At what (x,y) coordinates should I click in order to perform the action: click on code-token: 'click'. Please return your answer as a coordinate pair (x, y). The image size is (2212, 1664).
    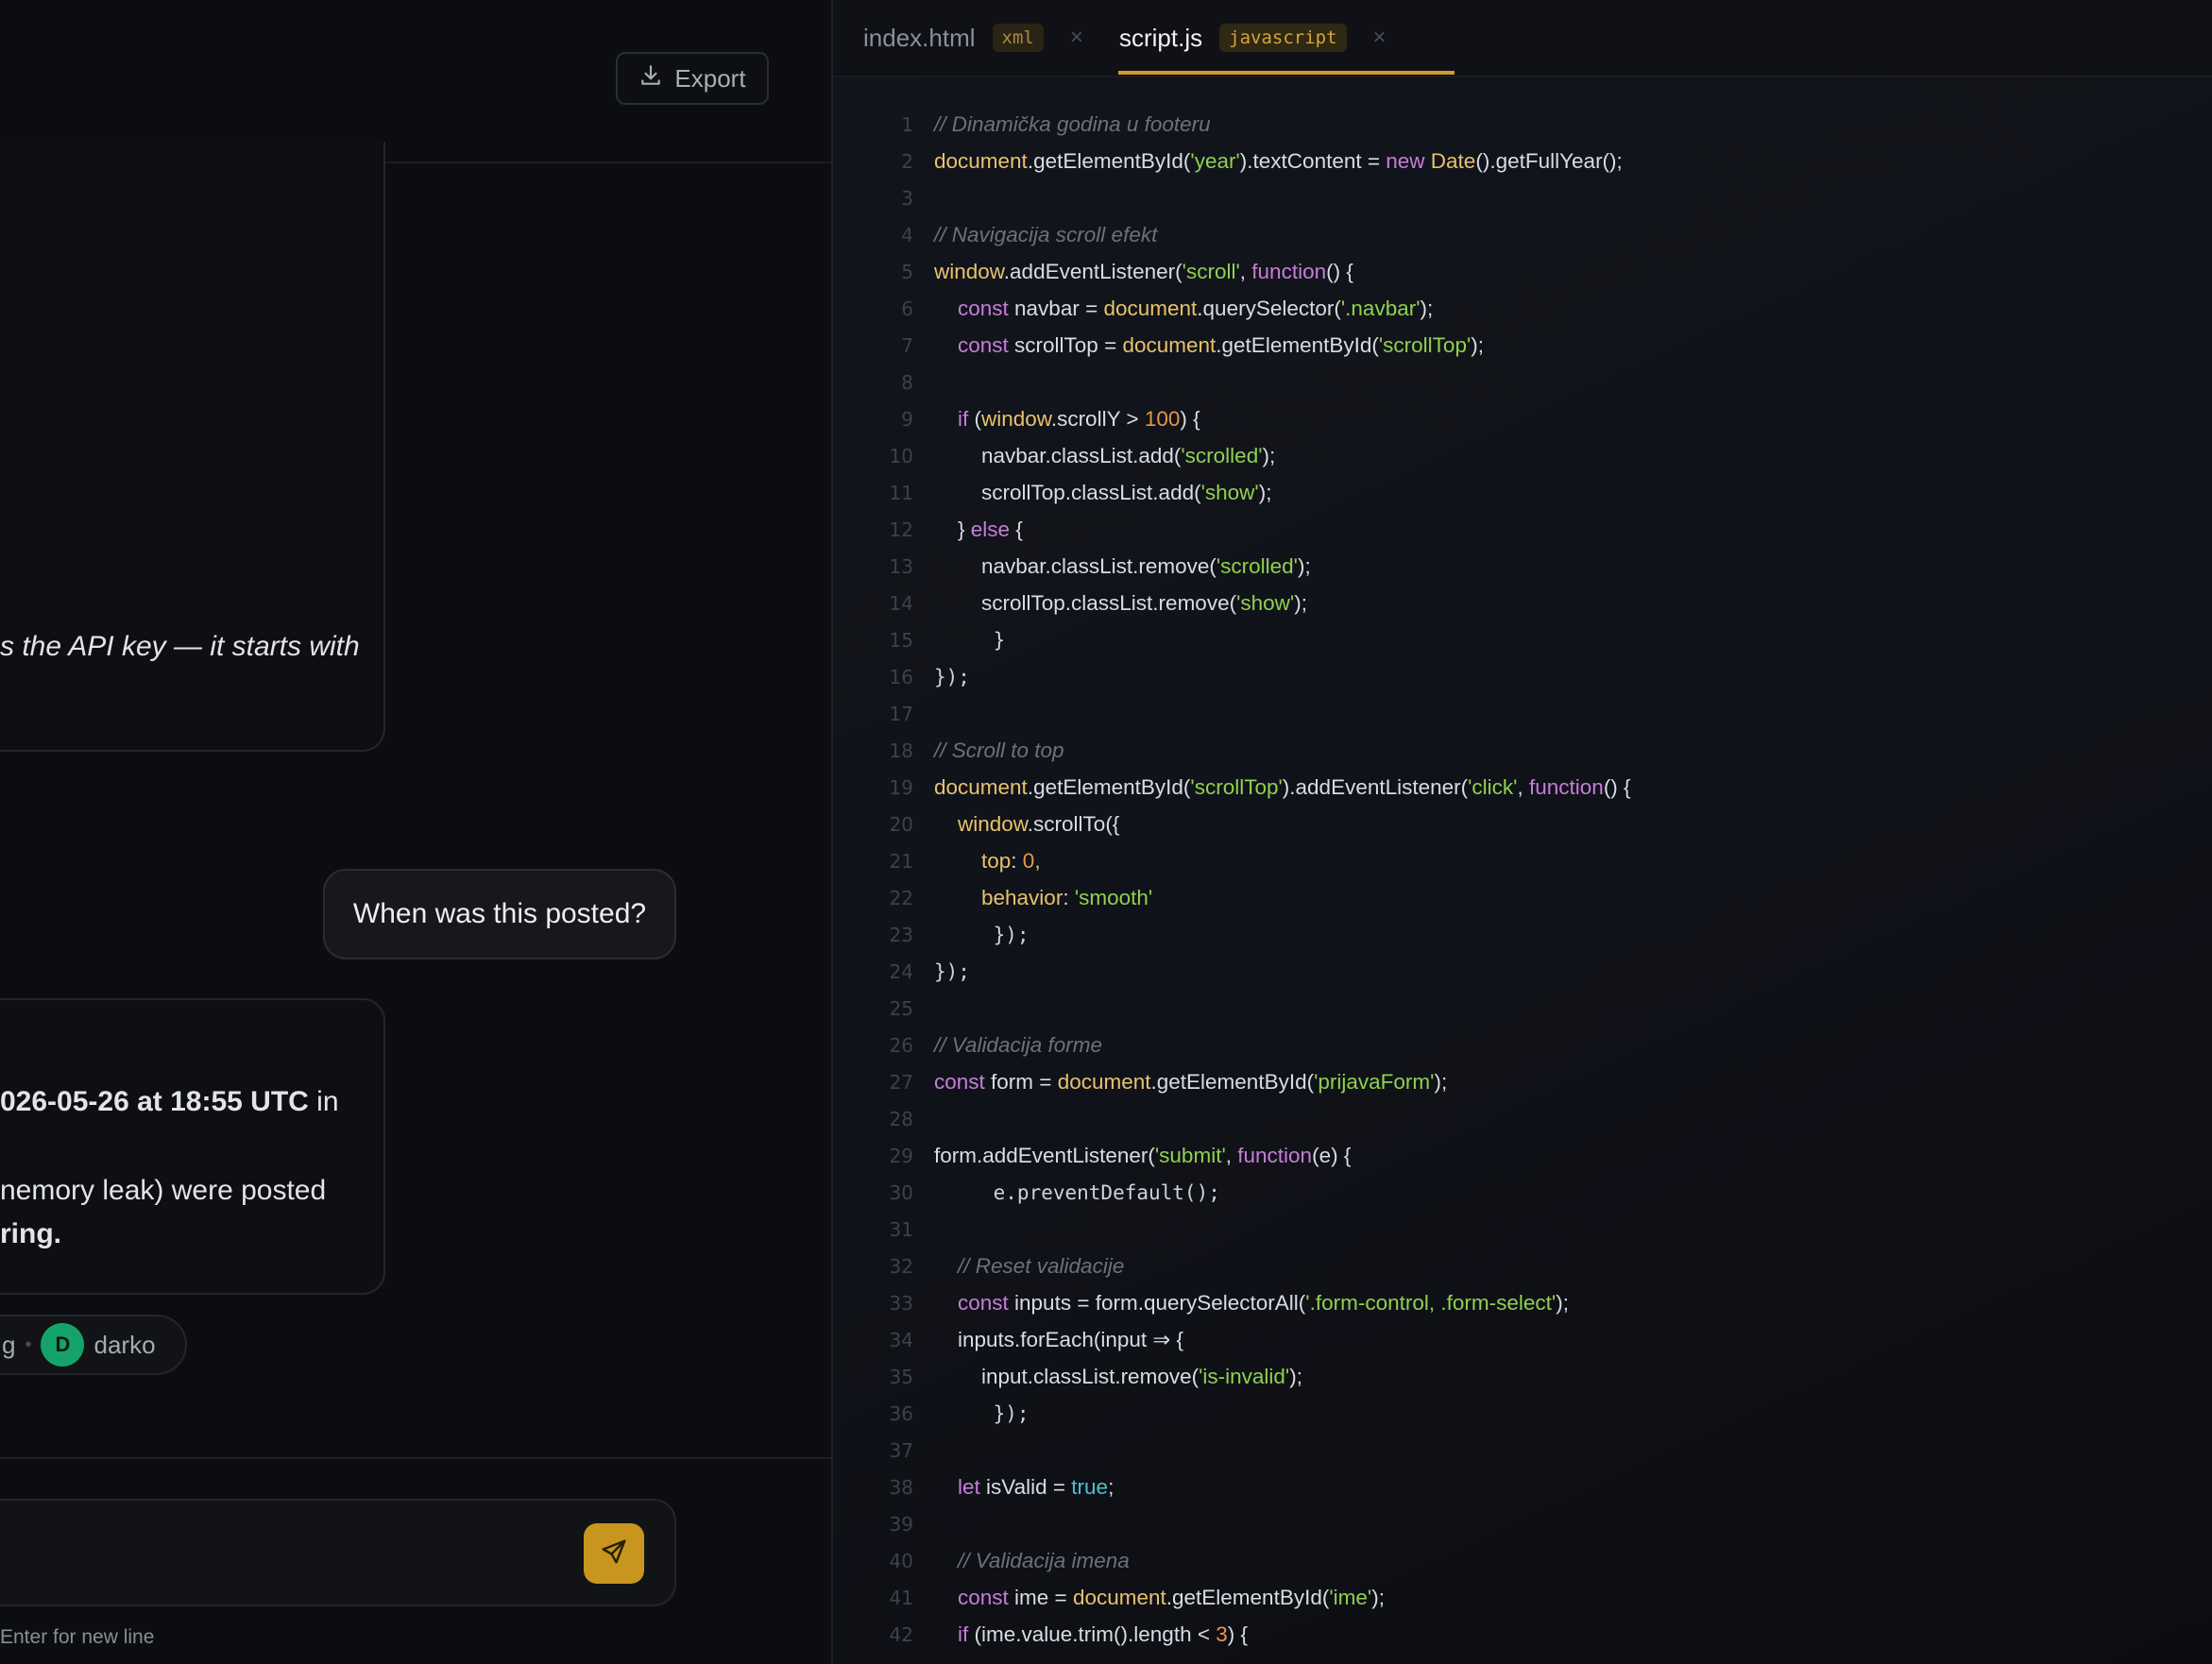
    Looking at the image, I should click on (1493, 786).